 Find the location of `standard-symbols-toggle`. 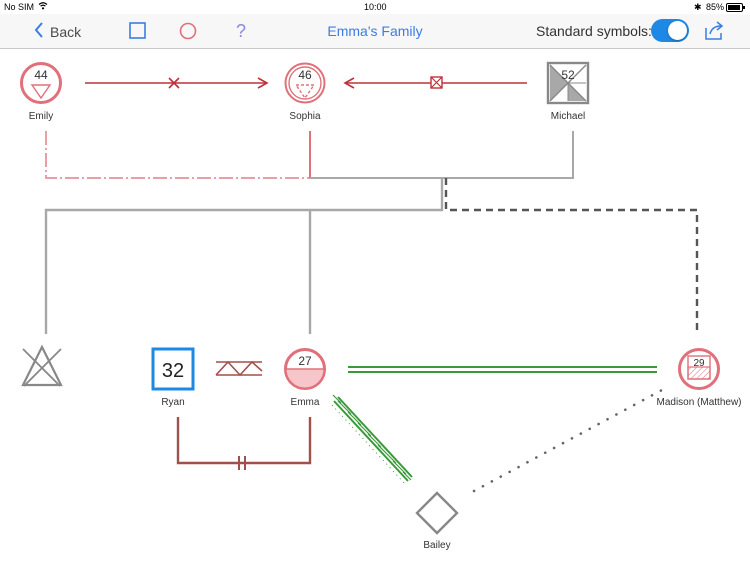

standard-symbols-toggle is located at coordinates (670, 30).